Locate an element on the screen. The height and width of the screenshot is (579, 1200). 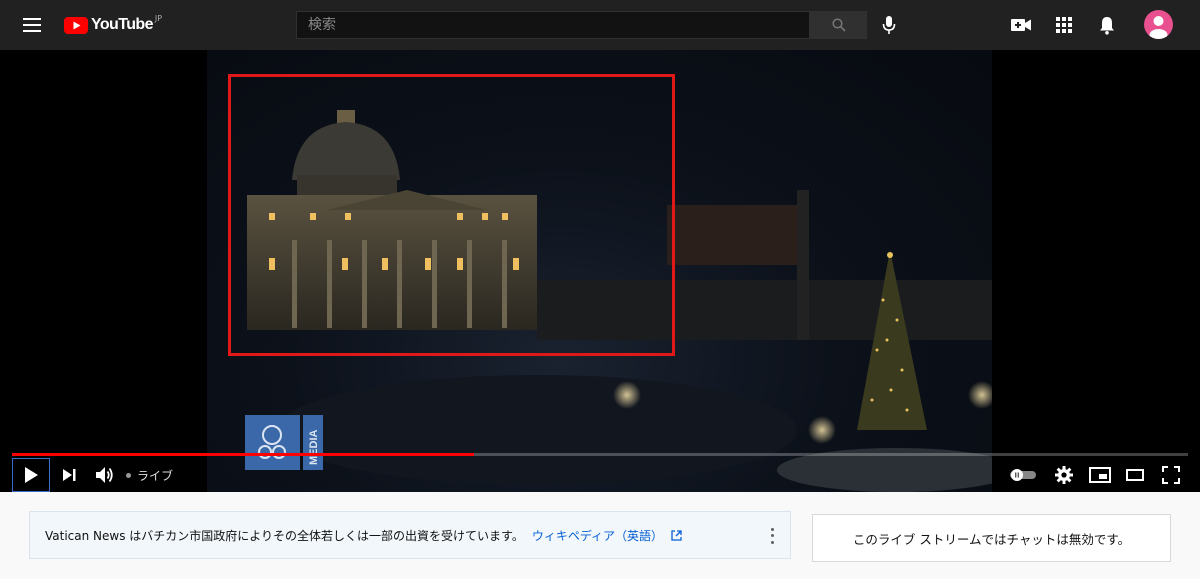
notifications-button is located at coordinates (1107, 25).